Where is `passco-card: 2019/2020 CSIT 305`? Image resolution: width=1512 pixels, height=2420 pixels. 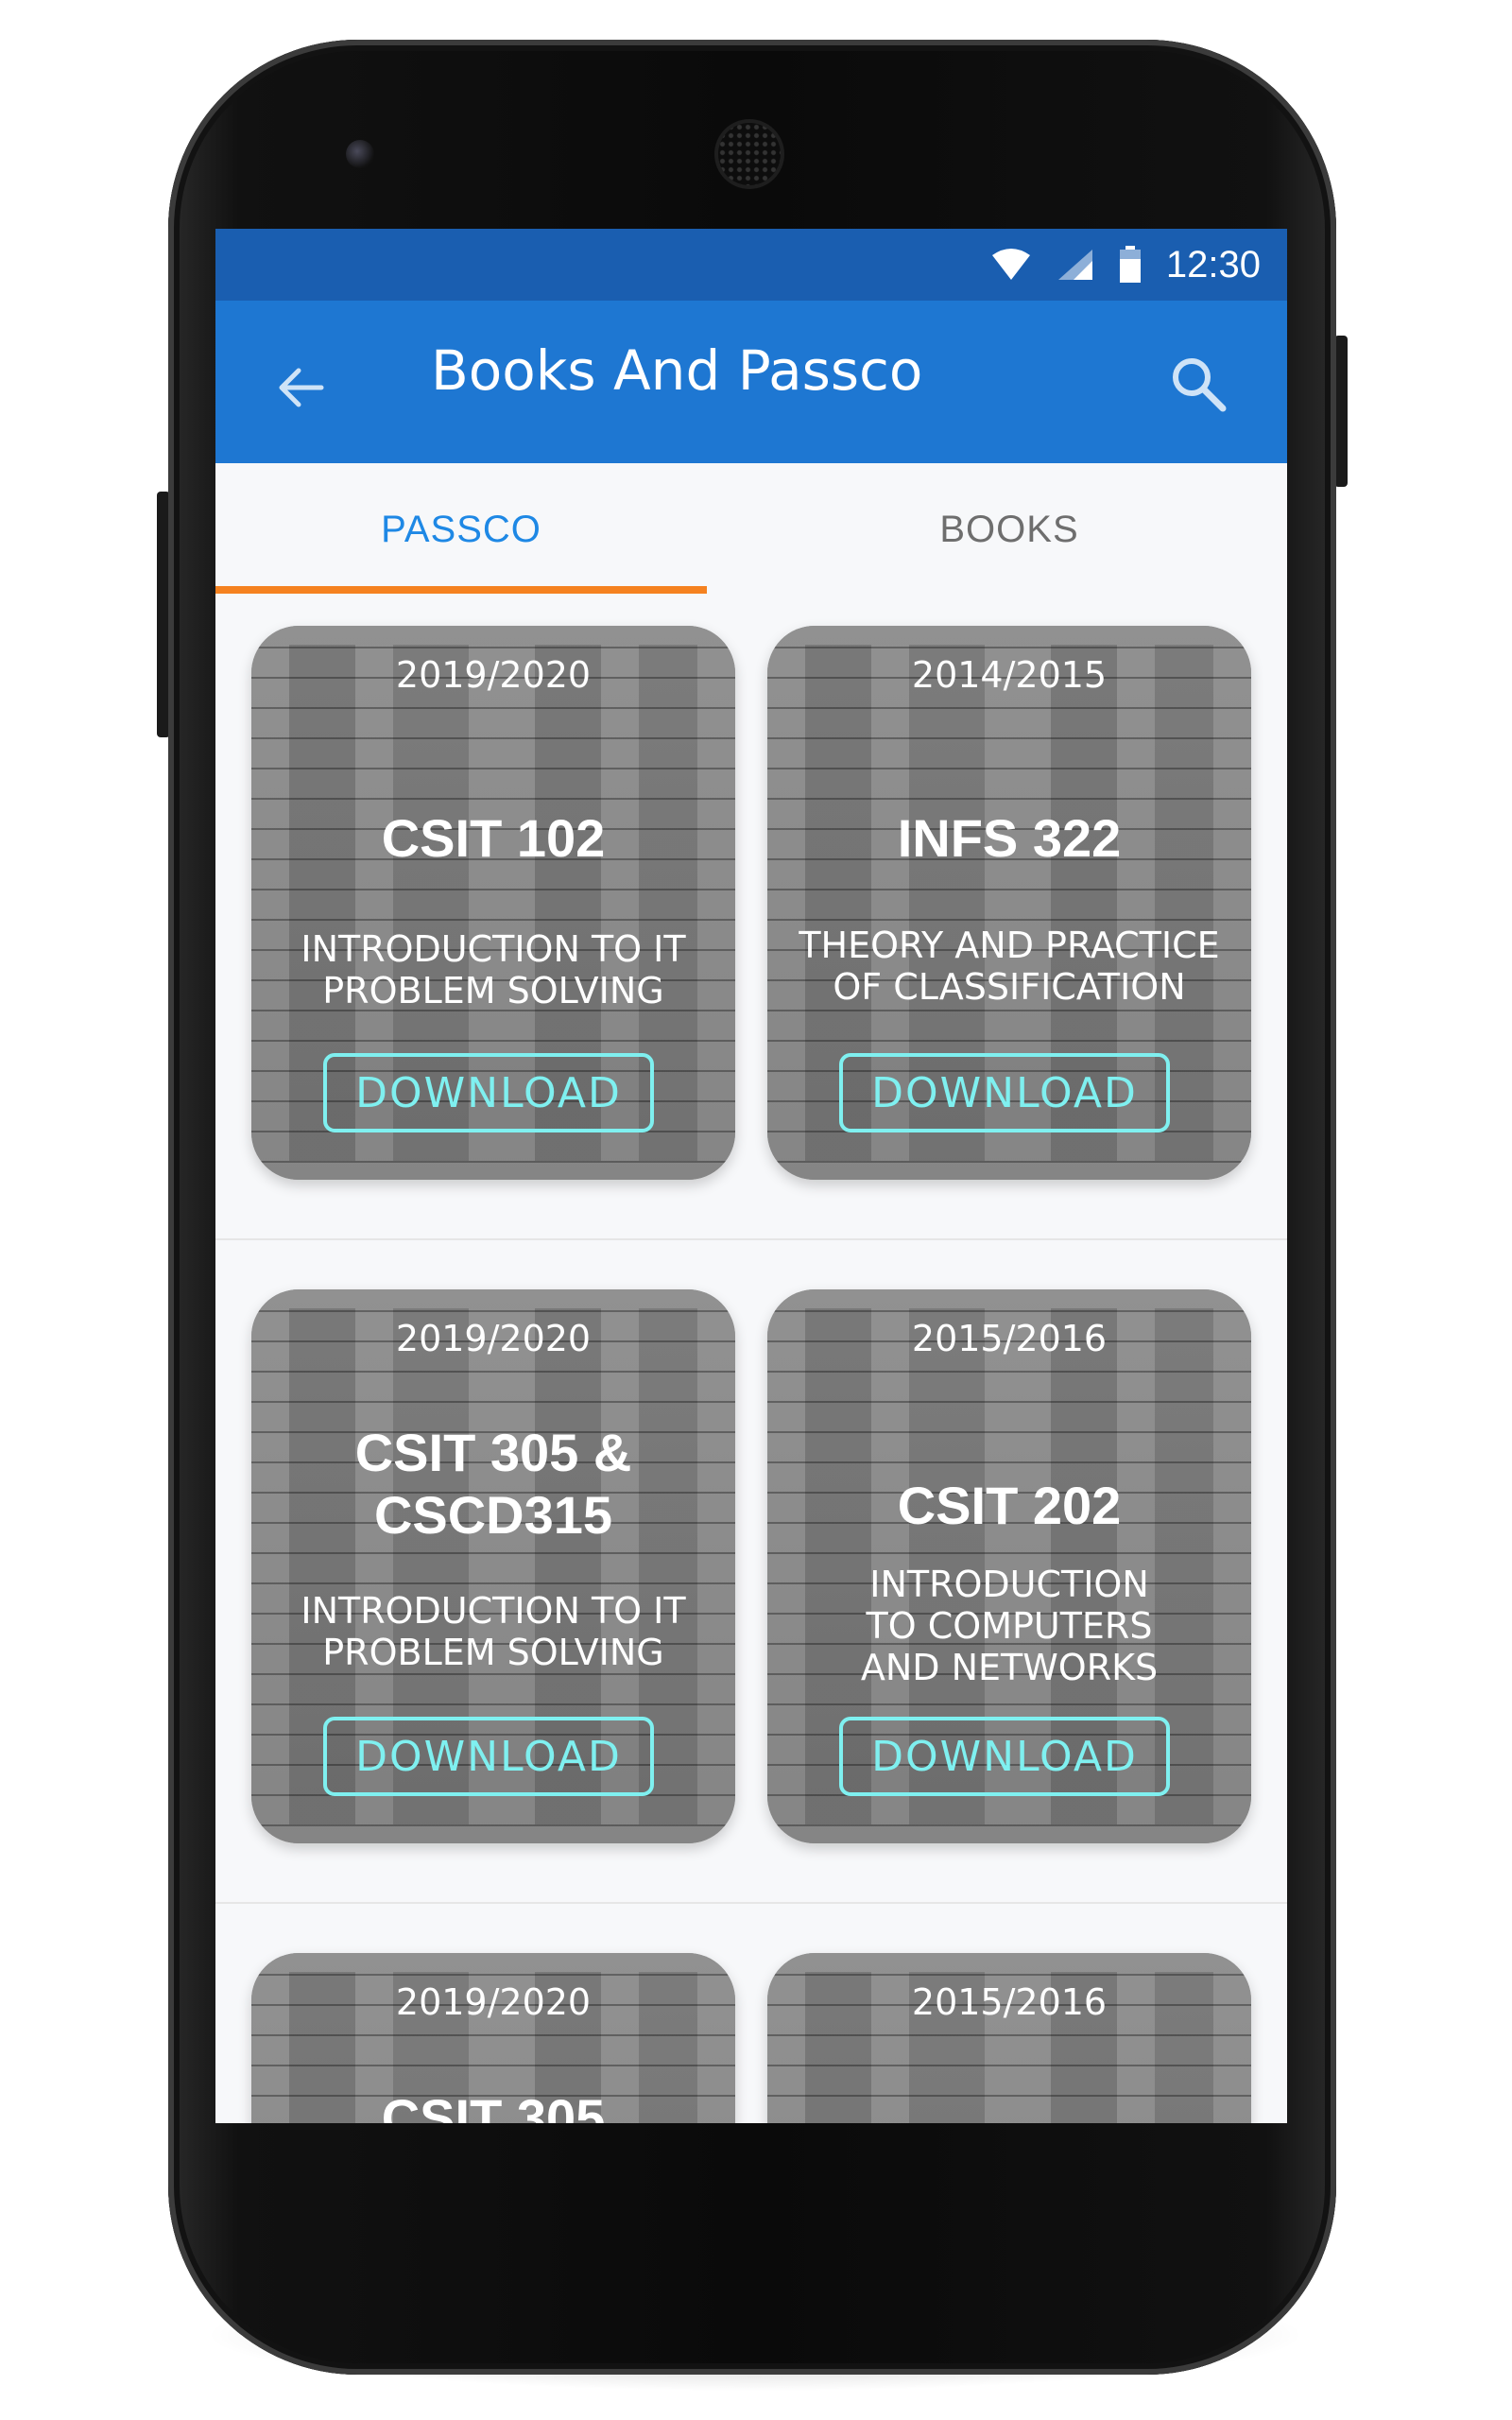 passco-card: 2019/2020 CSIT 305 is located at coordinates (493, 2038).